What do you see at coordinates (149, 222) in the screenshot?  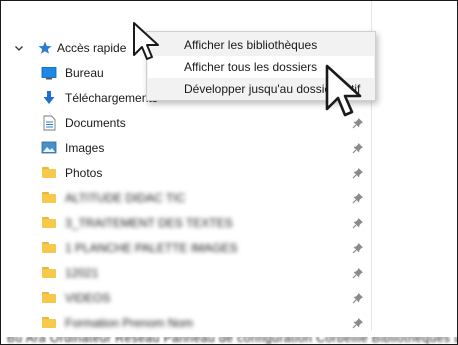 I see `nav-item-label: 3_TRAITEMENT DES TEXTES` at bounding box center [149, 222].